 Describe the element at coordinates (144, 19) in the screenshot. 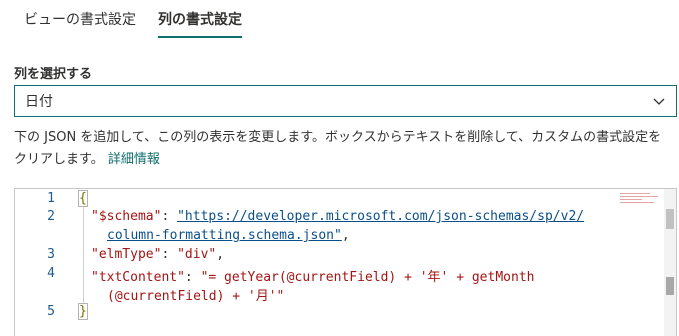

I see `format-tabs: ビューの書式設定 列の書式設定` at that location.